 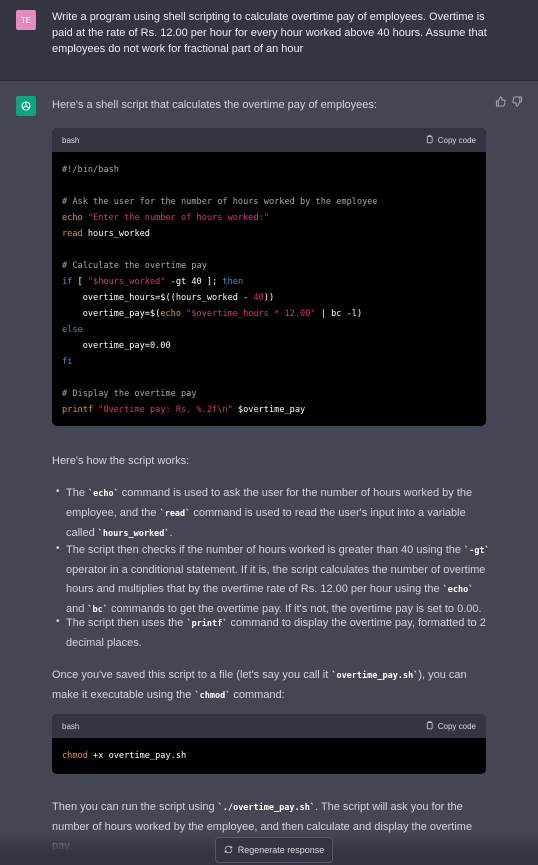 What do you see at coordinates (165, 218) in the screenshot?
I see `code-line: echo "Enter the number of hours worked:"` at bounding box center [165, 218].